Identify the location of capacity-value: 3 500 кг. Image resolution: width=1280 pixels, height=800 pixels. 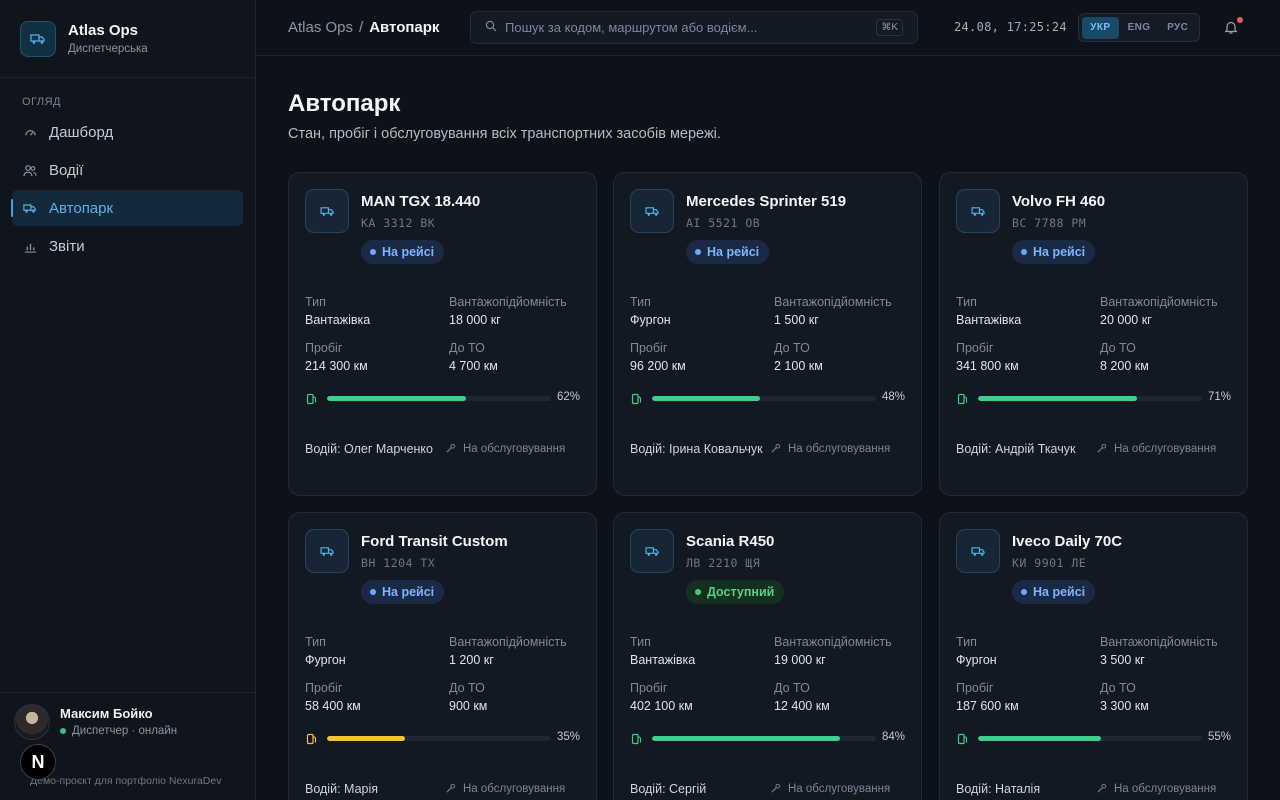
(1122, 660).